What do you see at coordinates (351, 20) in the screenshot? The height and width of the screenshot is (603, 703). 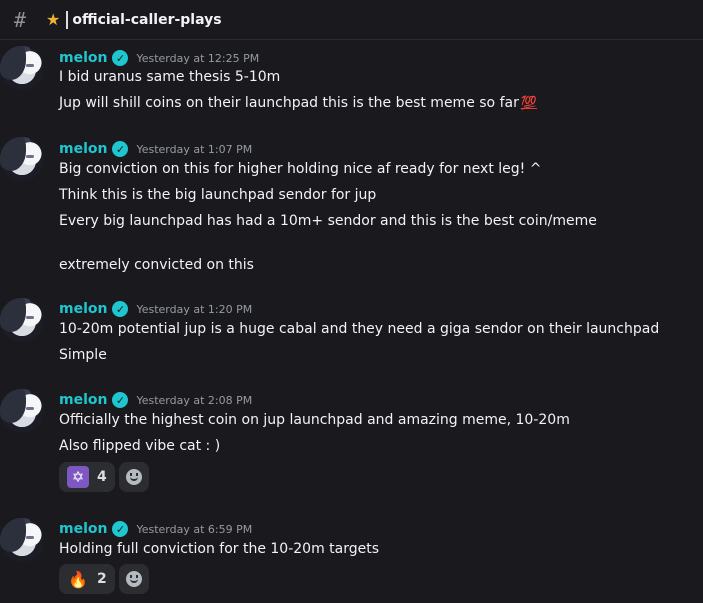 I see `channel-header: # ★ official-caller-plays` at bounding box center [351, 20].